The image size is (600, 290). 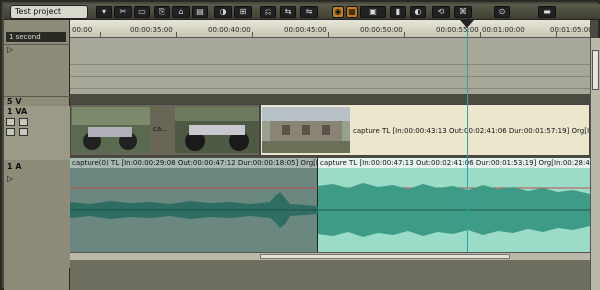 I want to click on ruler-tick-label: 00:00:45:00, so click(x=305, y=30).